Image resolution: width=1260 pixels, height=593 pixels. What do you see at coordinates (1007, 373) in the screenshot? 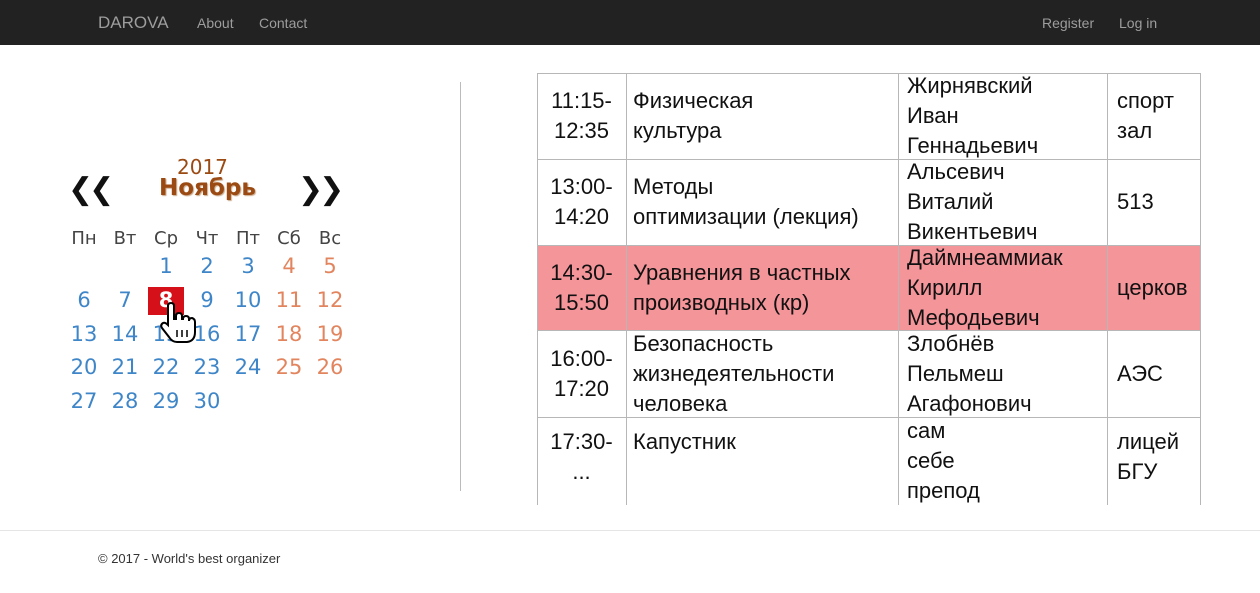
I see `teacher-cell: Злобнёв Пельмеш Агафонович` at bounding box center [1007, 373].